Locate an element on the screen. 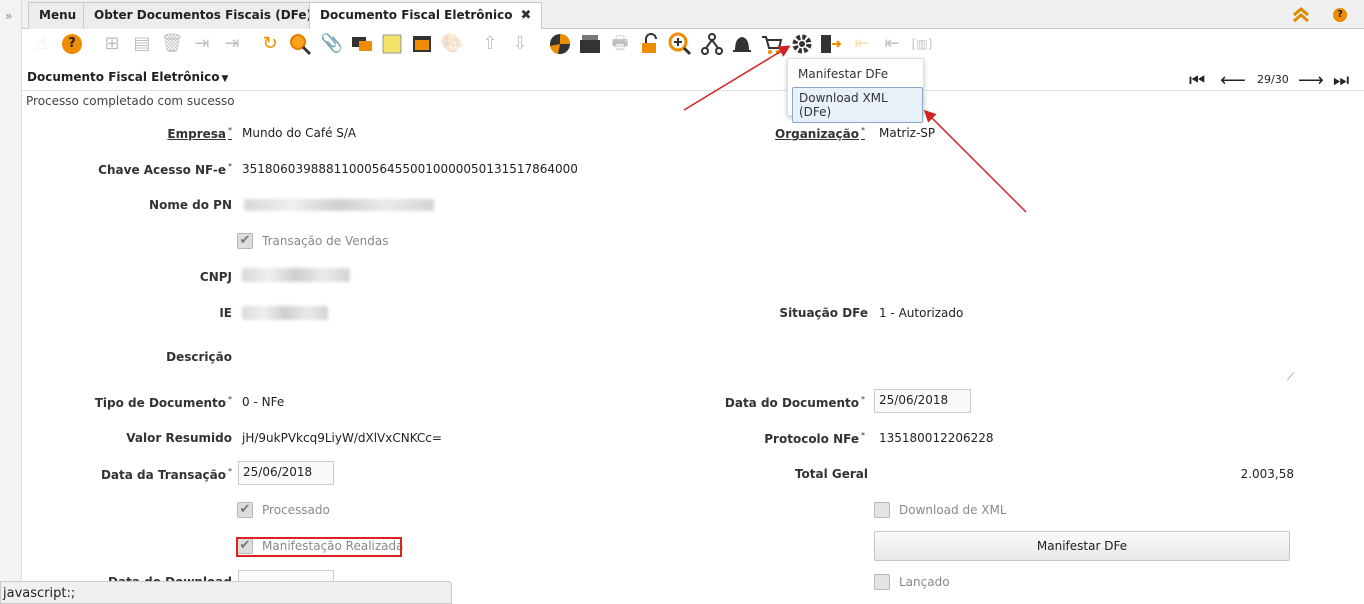 The width and height of the screenshot is (1364, 604). manifestar-dfe-button: Manifestar DFe is located at coordinates (1082, 546).